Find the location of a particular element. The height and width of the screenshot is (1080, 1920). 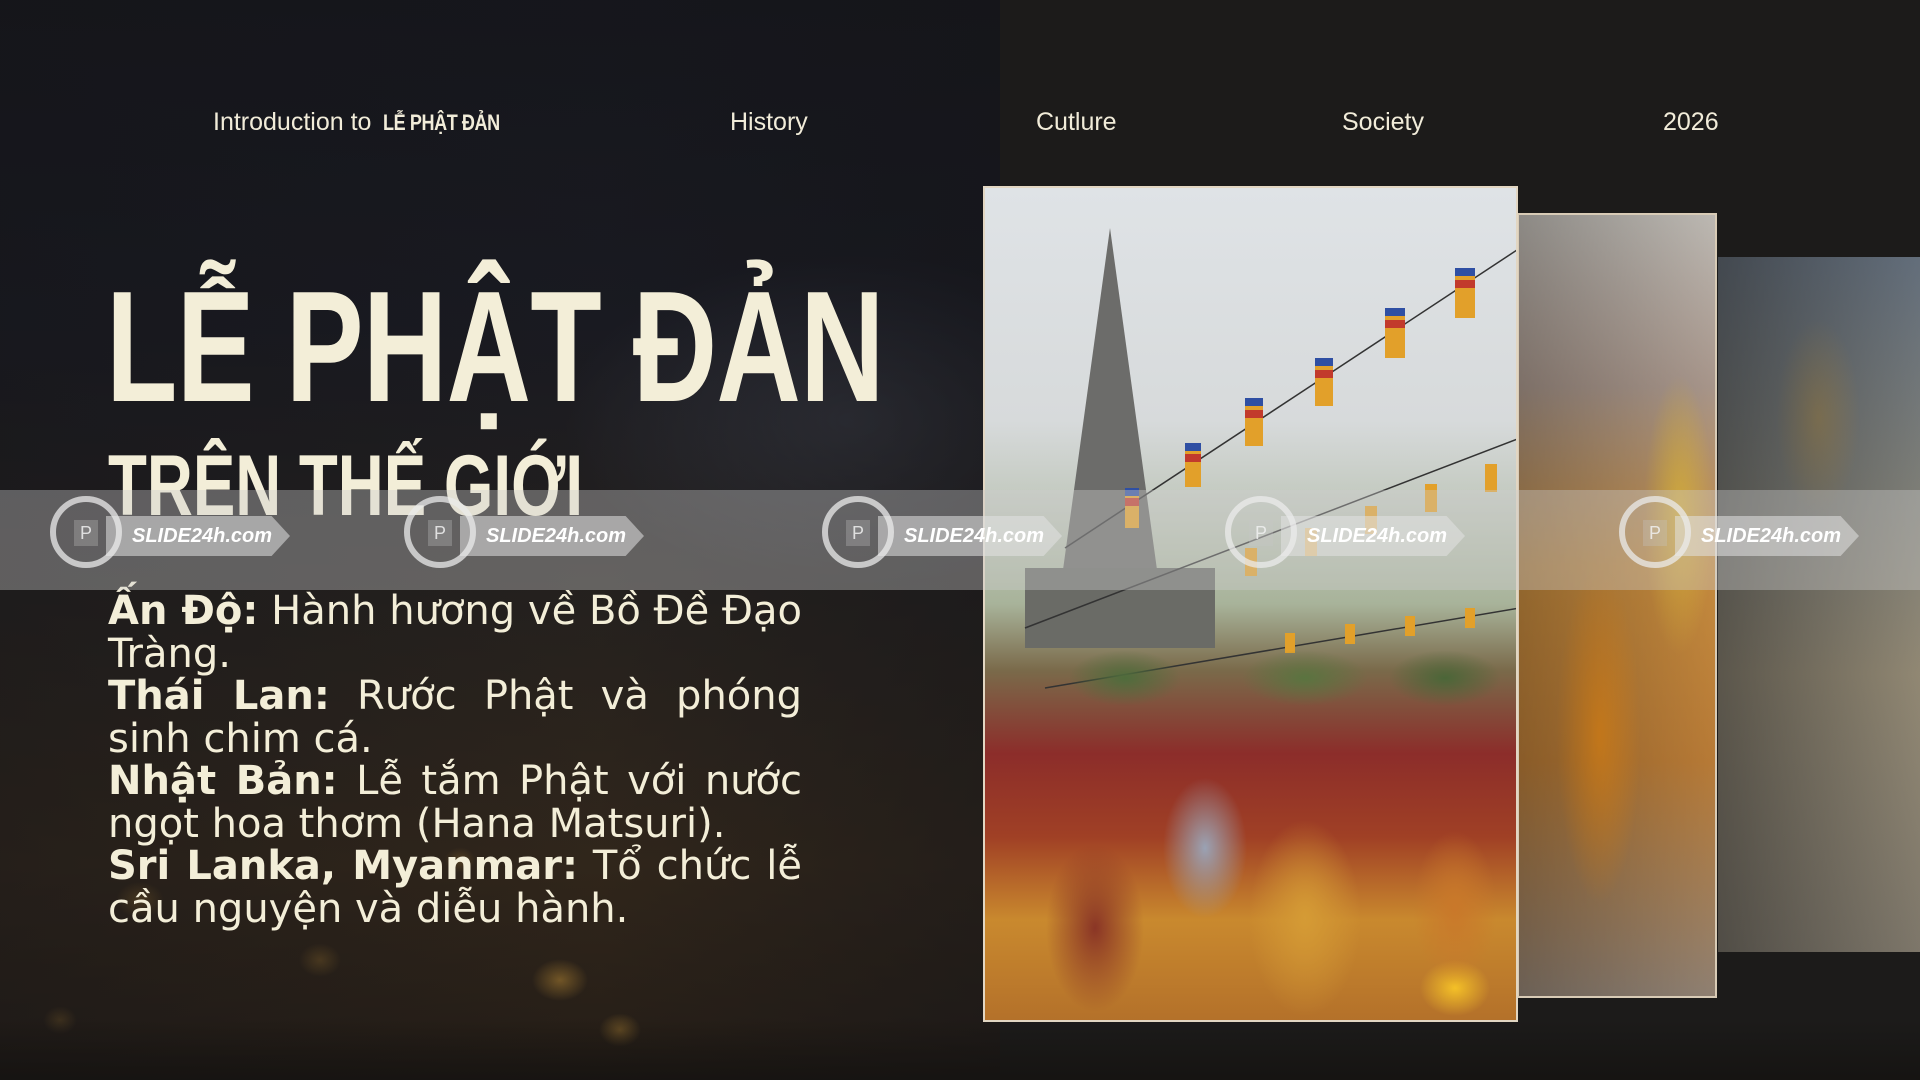

monks-crowd-shape is located at coordinates (1250, 874).